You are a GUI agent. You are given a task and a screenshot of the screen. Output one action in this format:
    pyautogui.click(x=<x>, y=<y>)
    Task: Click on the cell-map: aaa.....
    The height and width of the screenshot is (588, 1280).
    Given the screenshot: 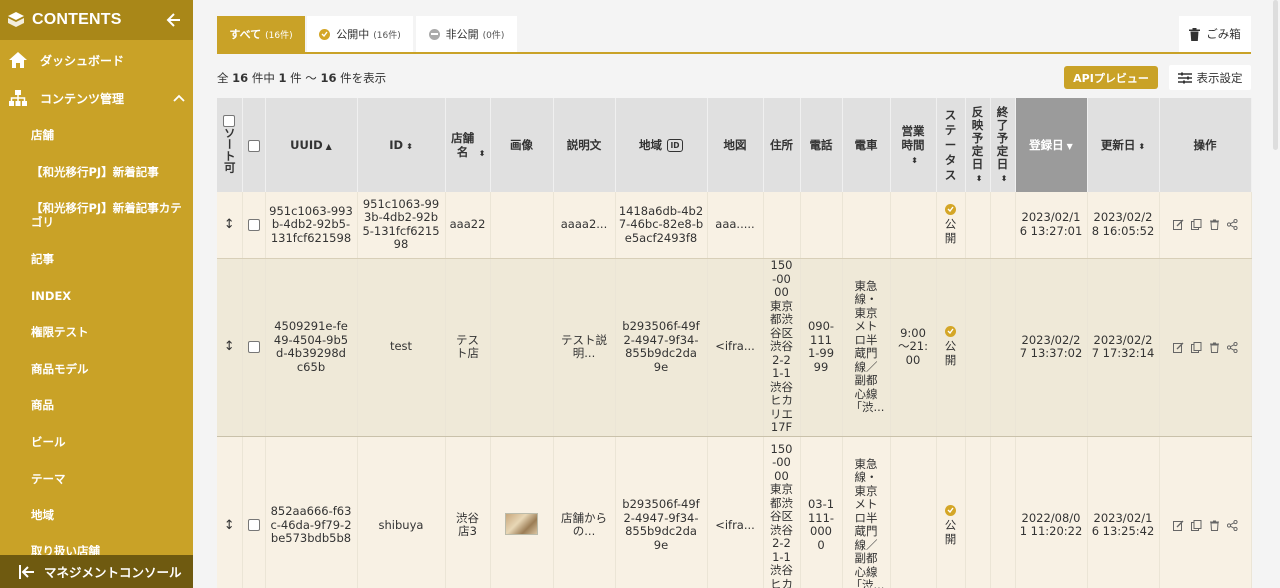 What is the action you would take?
    pyautogui.click(x=735, y=225)
    